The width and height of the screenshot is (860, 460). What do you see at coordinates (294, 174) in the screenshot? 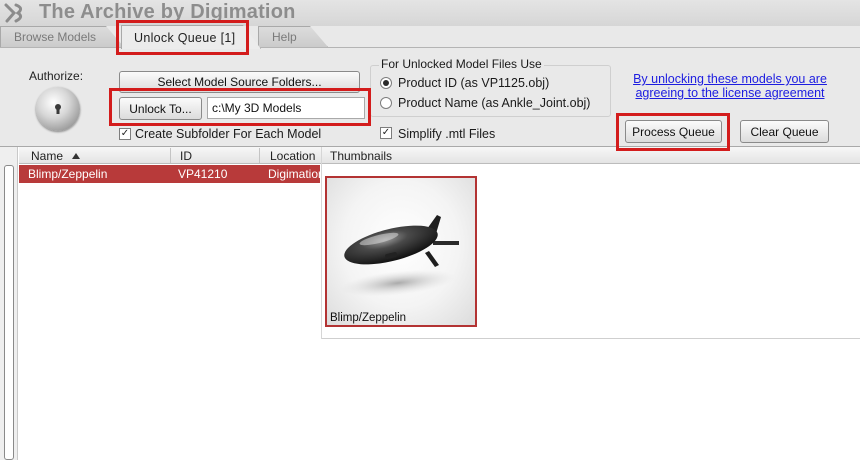
I see `row-location-cell: Digimation` at bounding box center [294, 174].